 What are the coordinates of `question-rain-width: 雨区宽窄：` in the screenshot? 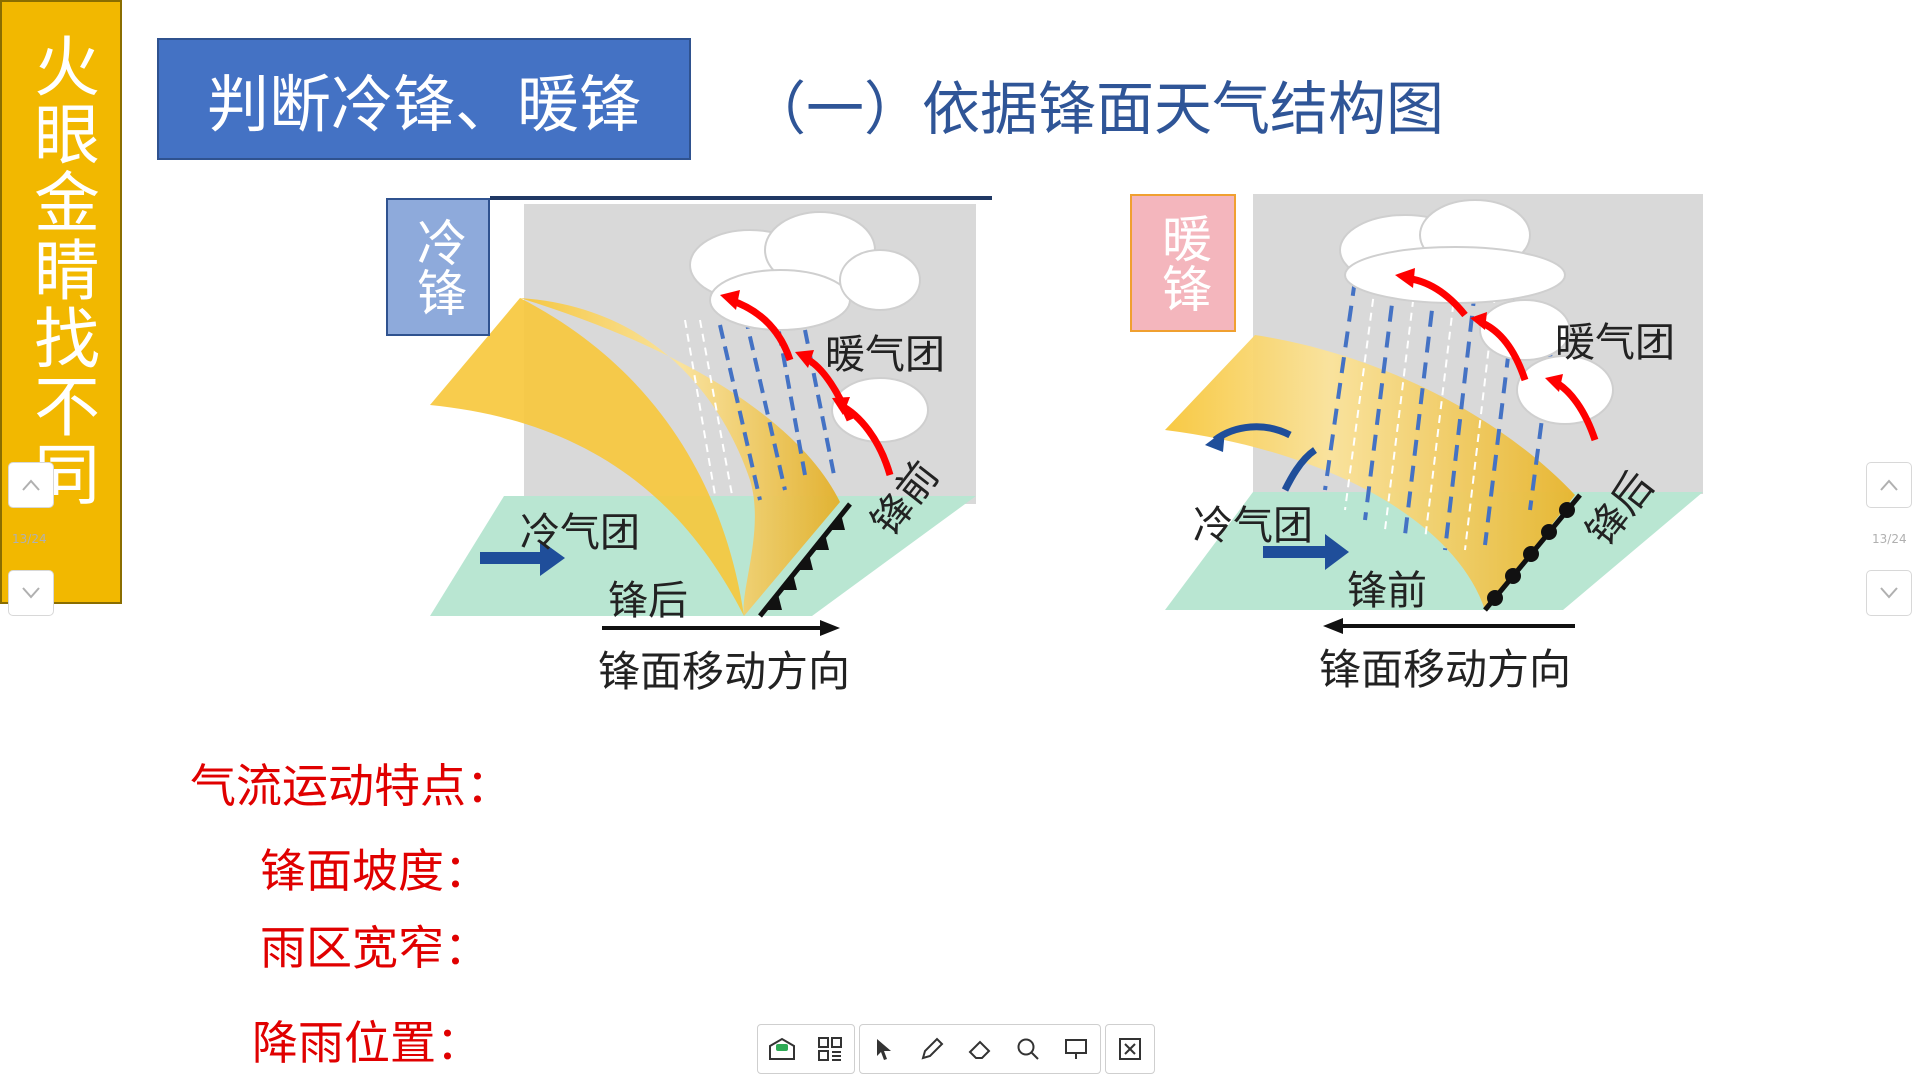 It's located at (375, 948).